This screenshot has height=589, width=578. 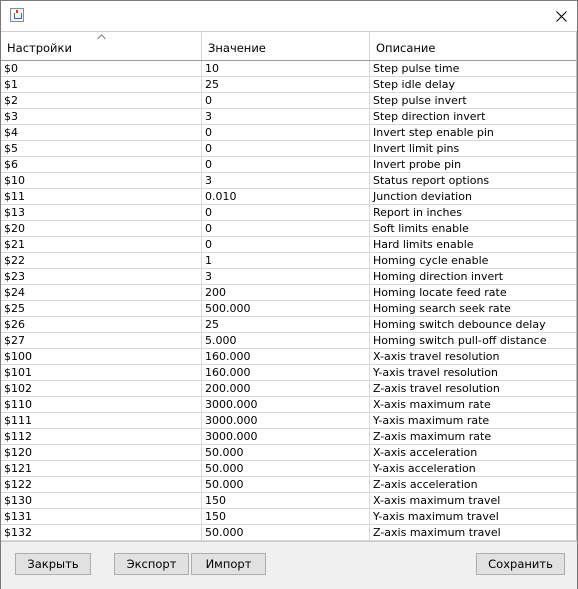 I want to click on title-bar, so click(x=289, y=16).